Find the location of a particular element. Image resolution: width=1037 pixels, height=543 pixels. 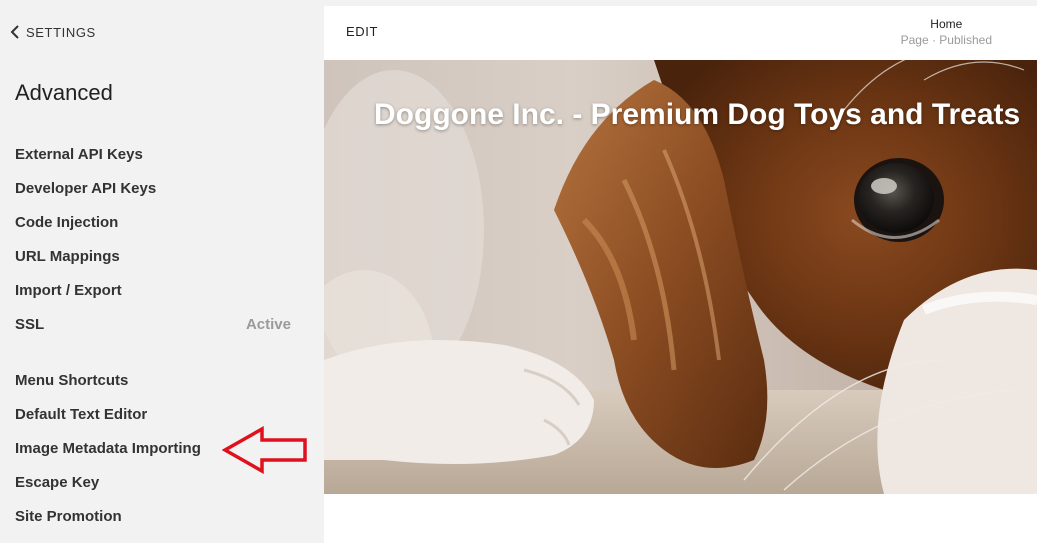

menu-item-ssl: SSL Active is located at coordinates (153, 324).